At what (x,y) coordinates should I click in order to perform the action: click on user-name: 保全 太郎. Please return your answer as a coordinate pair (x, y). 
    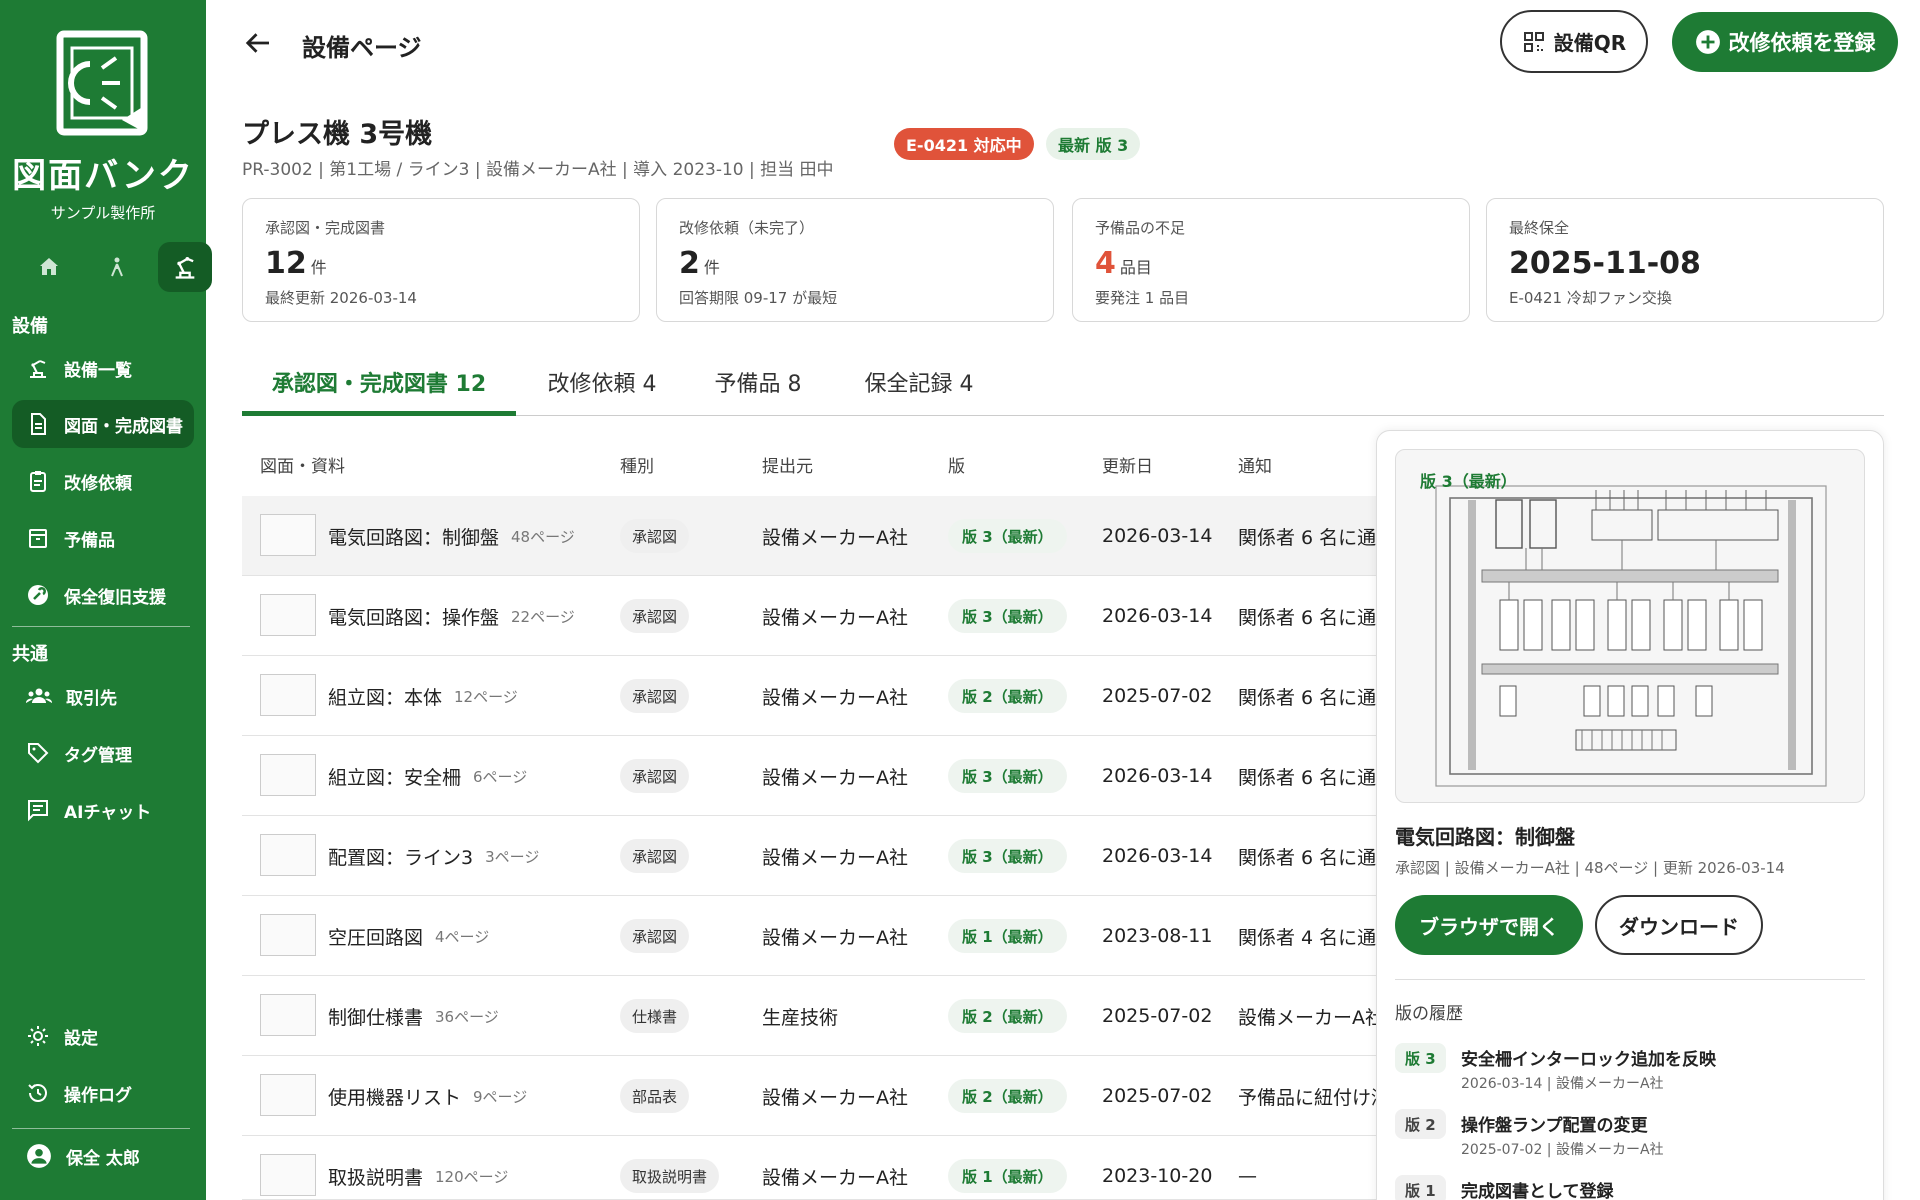
    Looking at the image, I should click on (103, 1158).